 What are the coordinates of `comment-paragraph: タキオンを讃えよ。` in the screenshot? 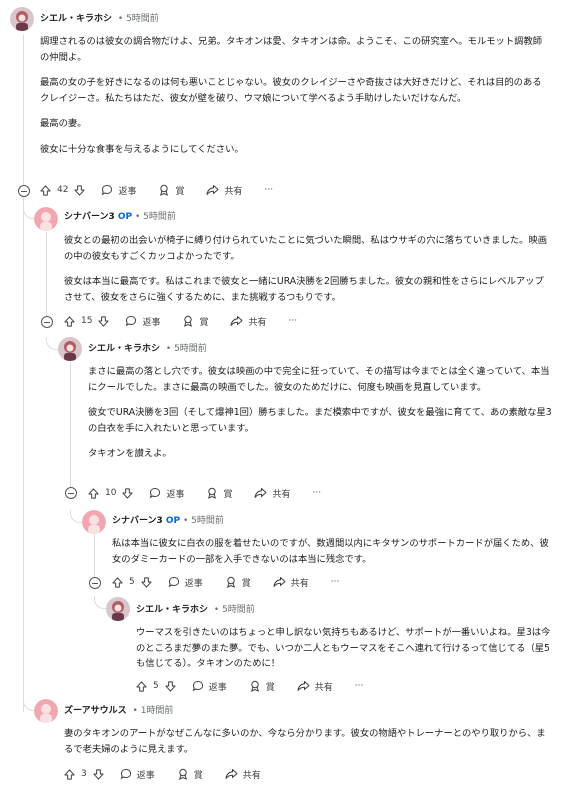 It's located at (130, 454).